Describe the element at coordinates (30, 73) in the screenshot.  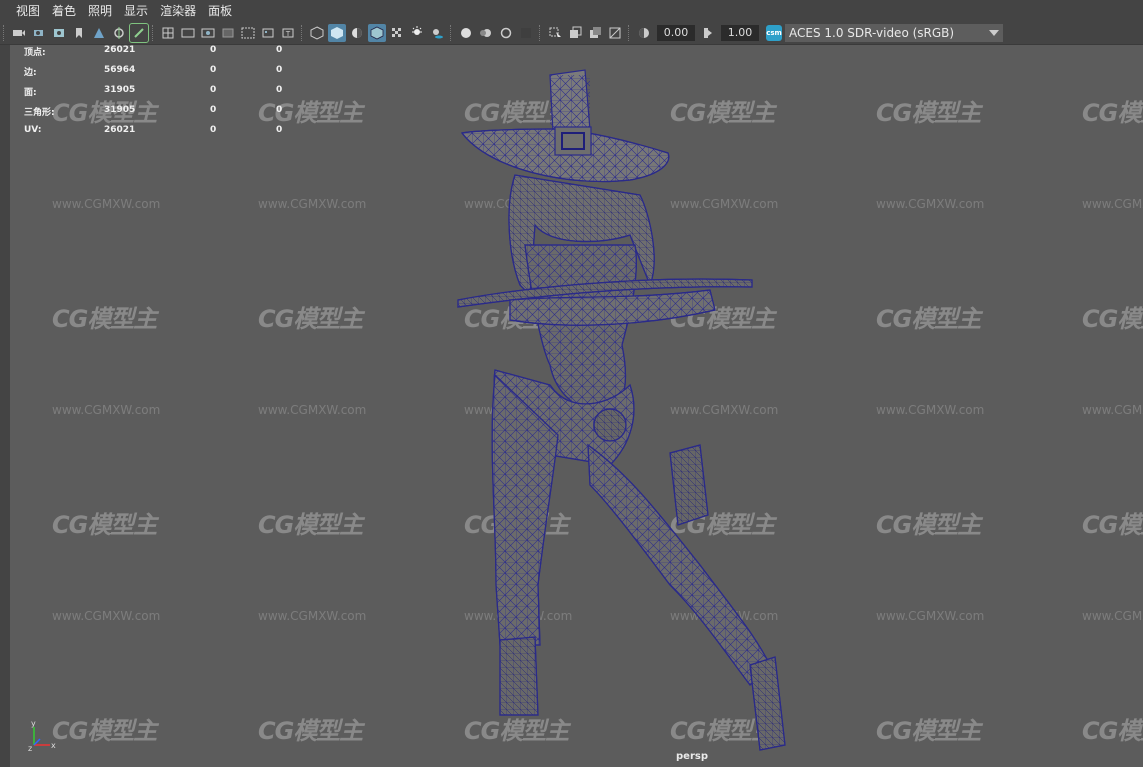
I see `hud-label: 边:` at that location.